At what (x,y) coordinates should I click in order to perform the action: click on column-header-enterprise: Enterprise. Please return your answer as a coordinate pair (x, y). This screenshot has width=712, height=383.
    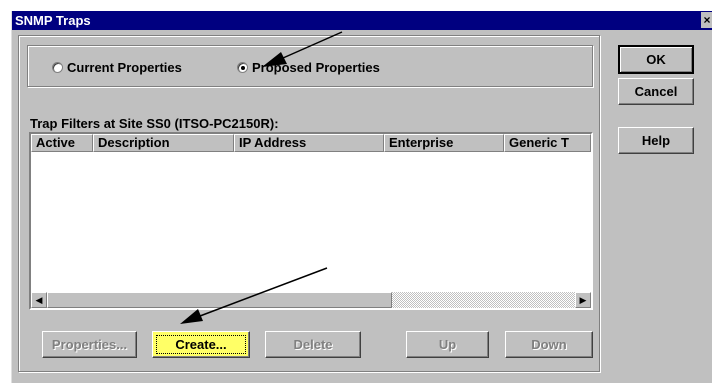
    Looking at the image, I should click on (444, 143).